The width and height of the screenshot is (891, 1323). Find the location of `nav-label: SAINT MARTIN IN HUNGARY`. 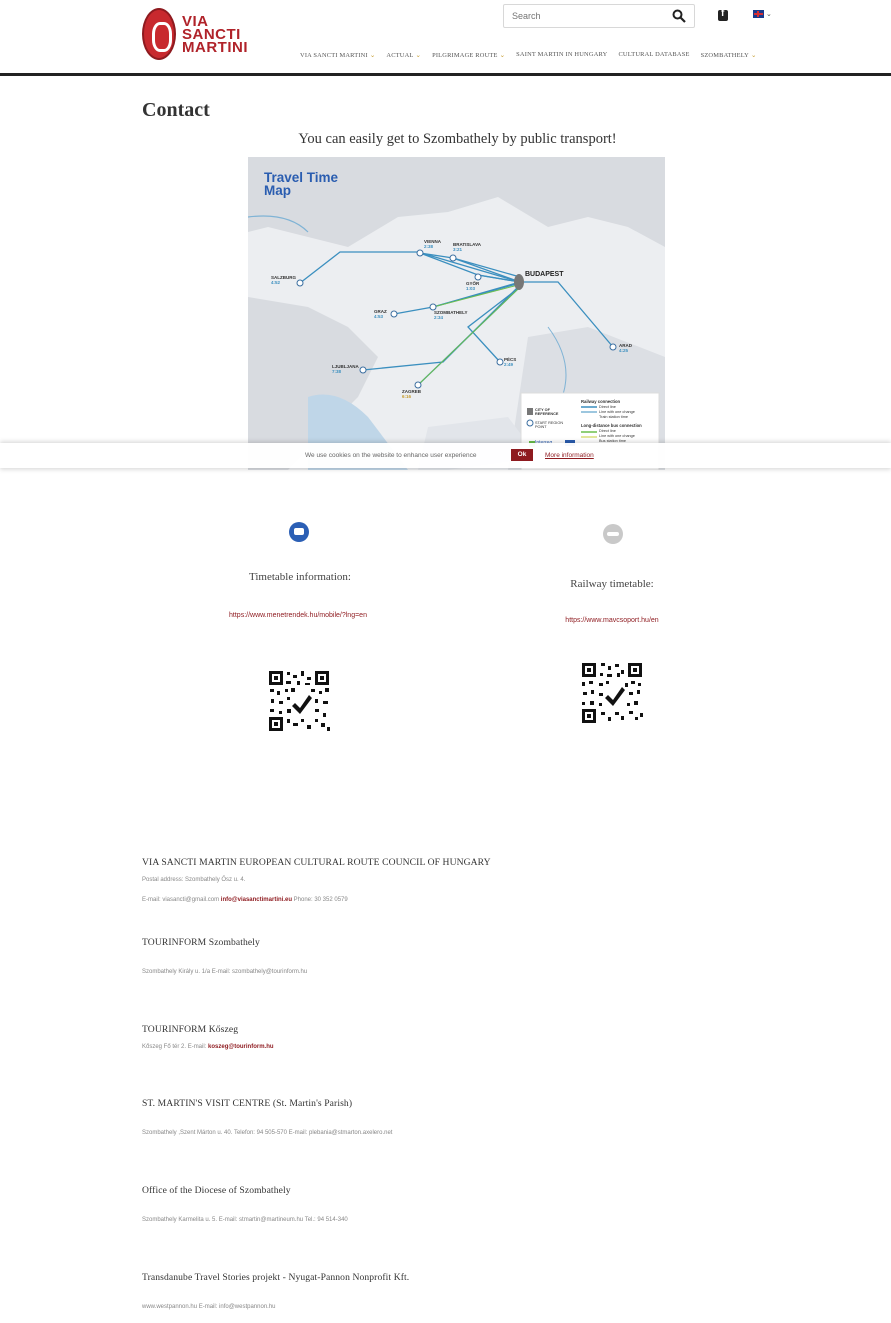

nav-label: SAINT MARTIN IN HUNGARY is located at coordinates (562, 54).